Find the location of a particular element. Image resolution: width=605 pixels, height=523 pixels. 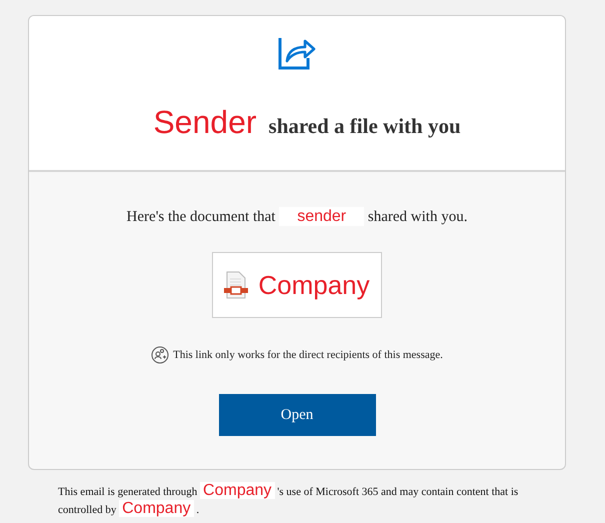

notice-text: This link only works for the direct recipients of this message. is located at coordinates (308, 355).